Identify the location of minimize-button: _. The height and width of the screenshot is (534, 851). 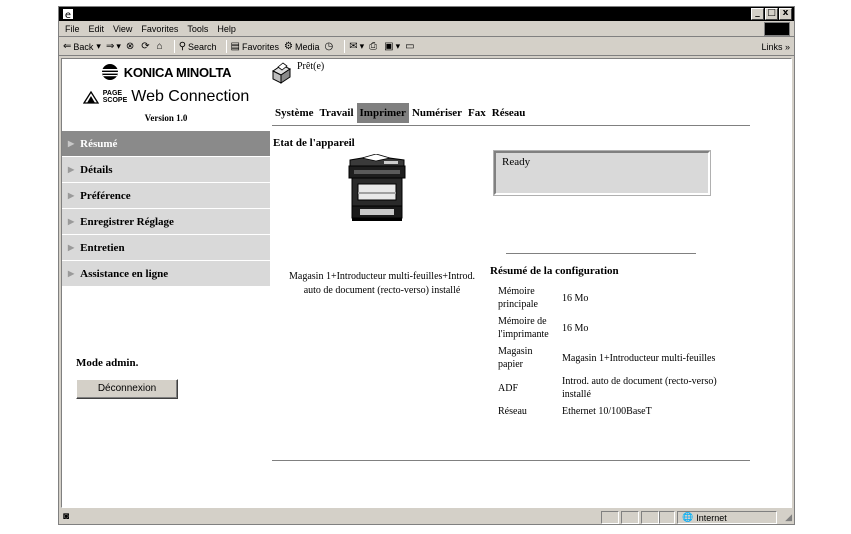
(757, 14).